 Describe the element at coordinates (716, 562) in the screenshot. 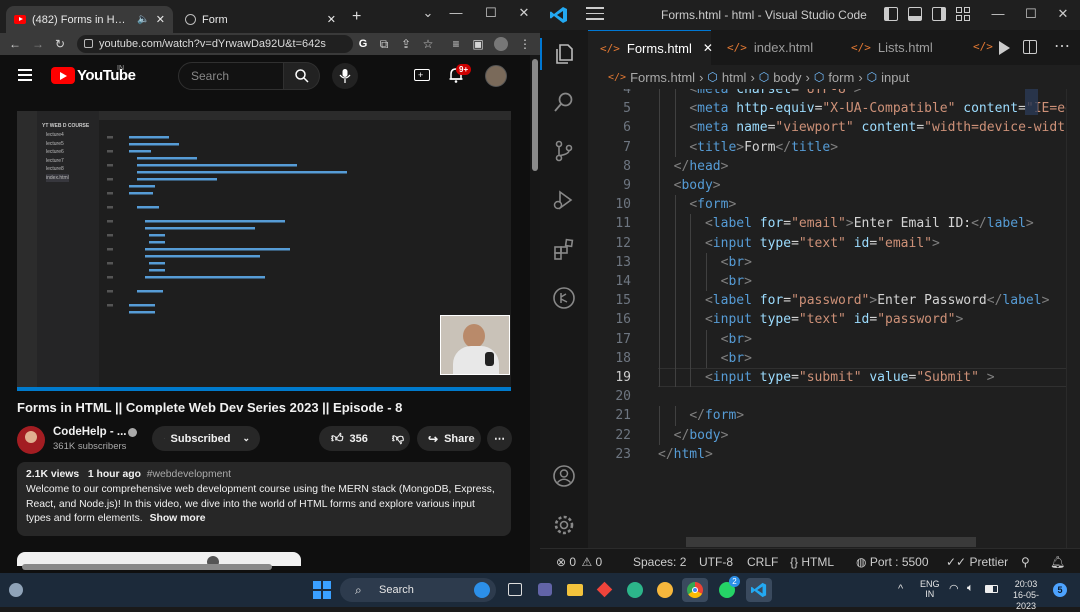

I see `encoding-status: UTF-8` at that location.